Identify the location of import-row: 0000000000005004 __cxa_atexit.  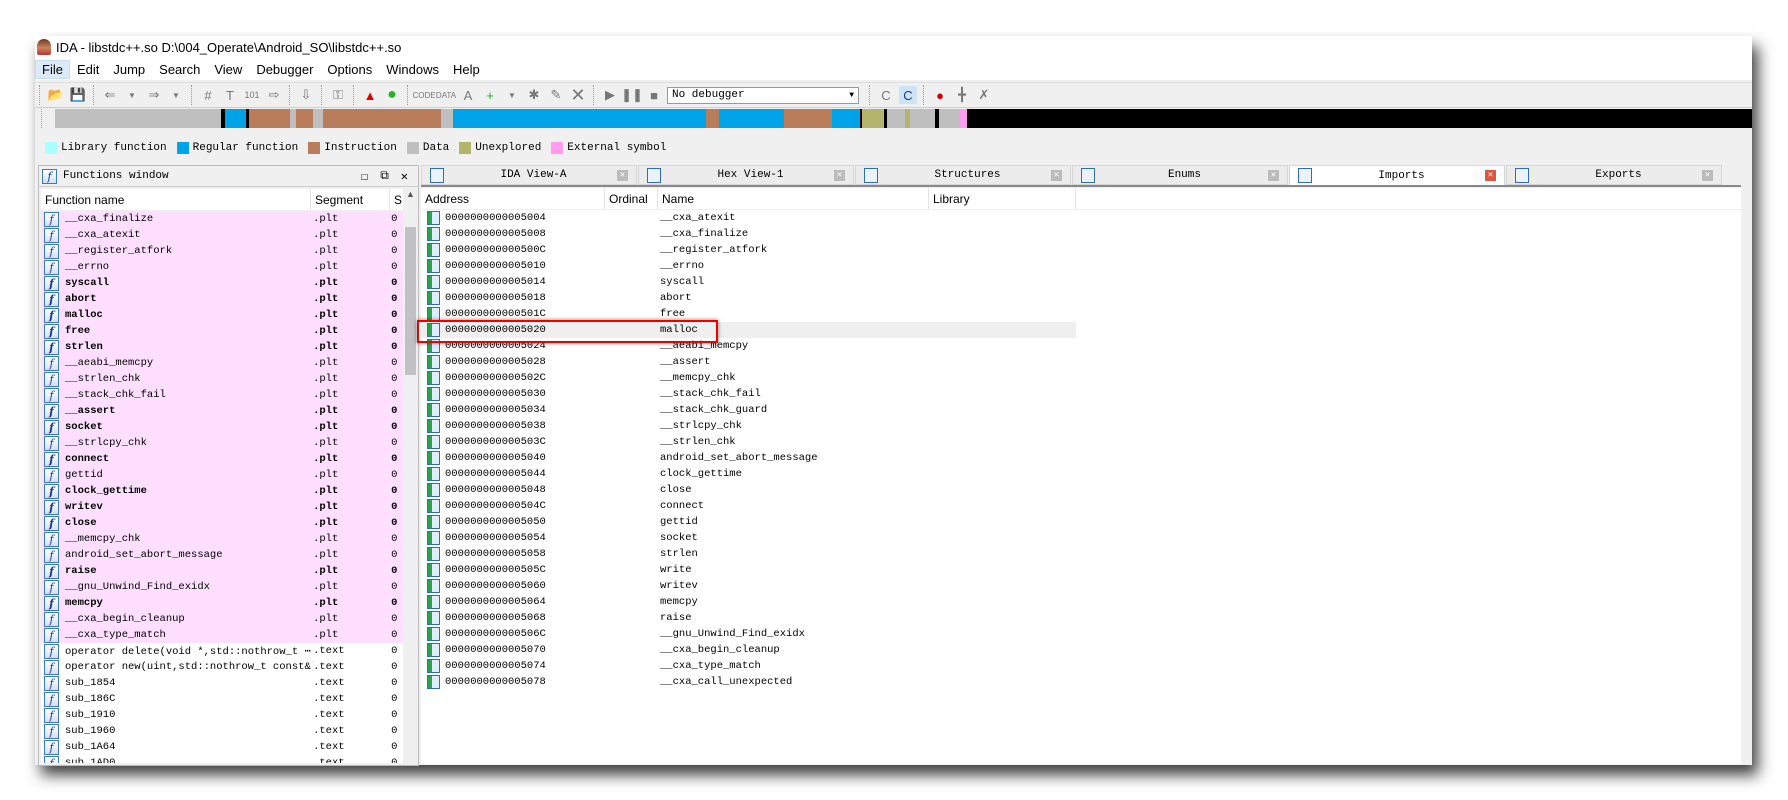
(1081, 218).